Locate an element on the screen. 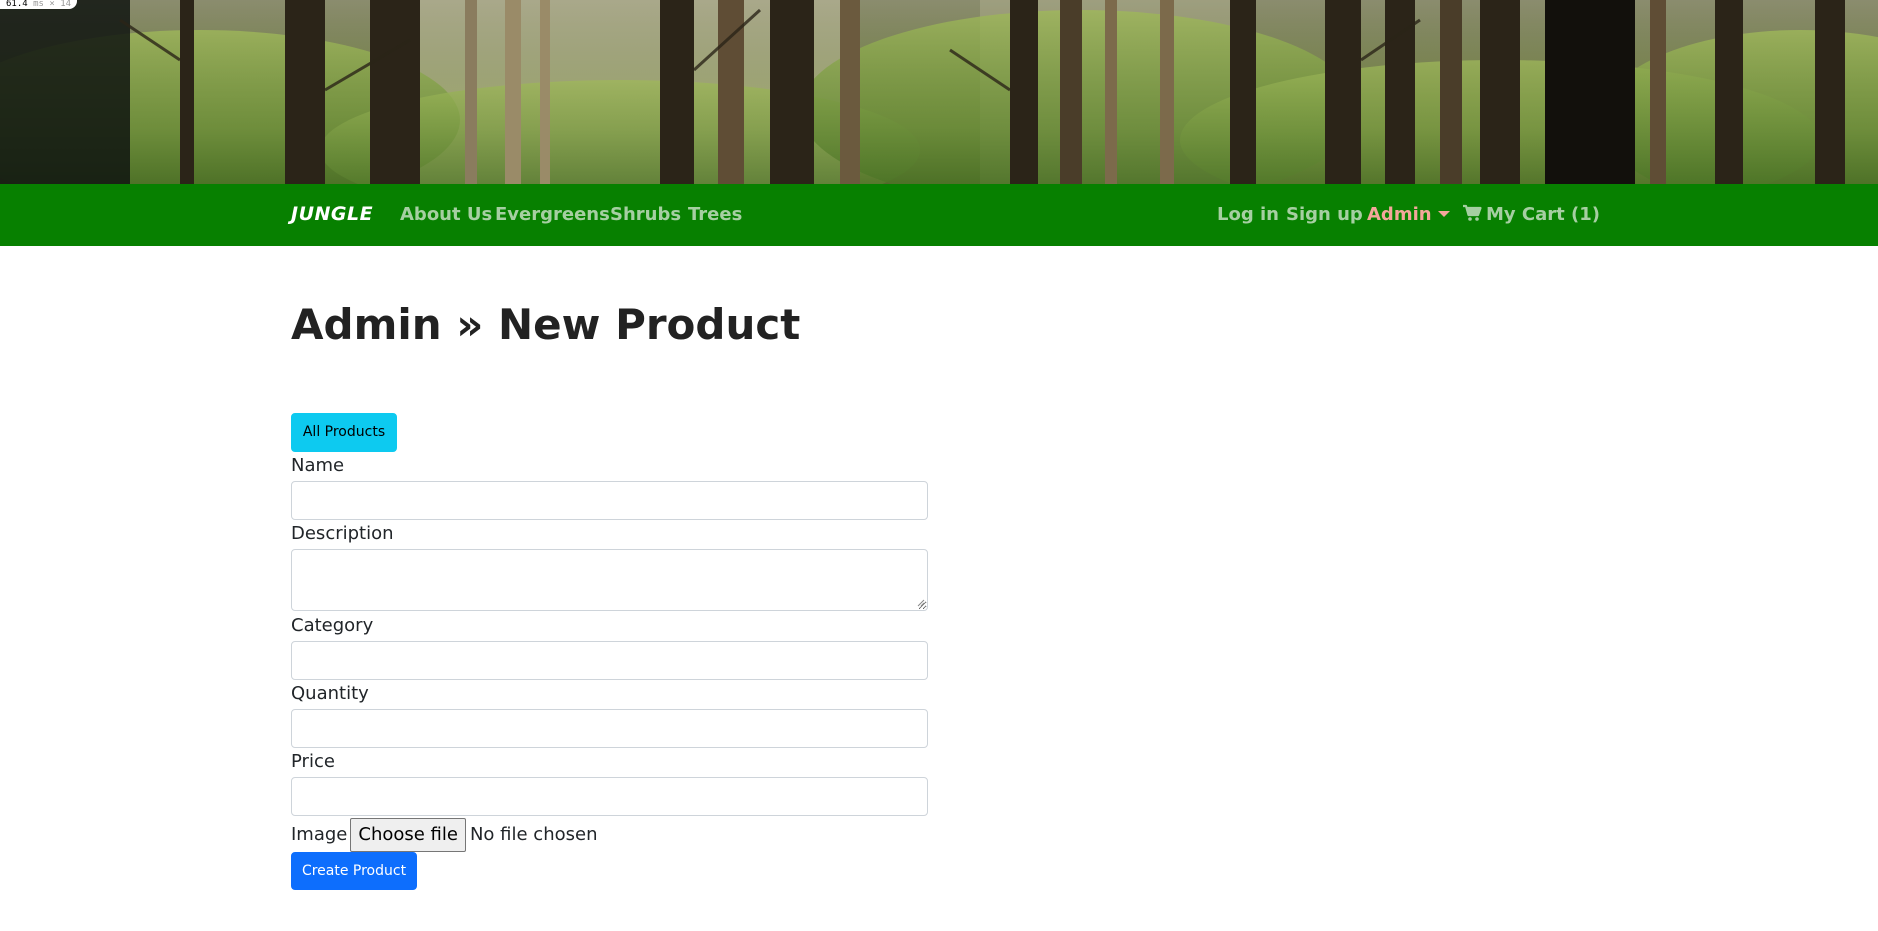  perf-unit: ms is located at coordinates (38, 4).